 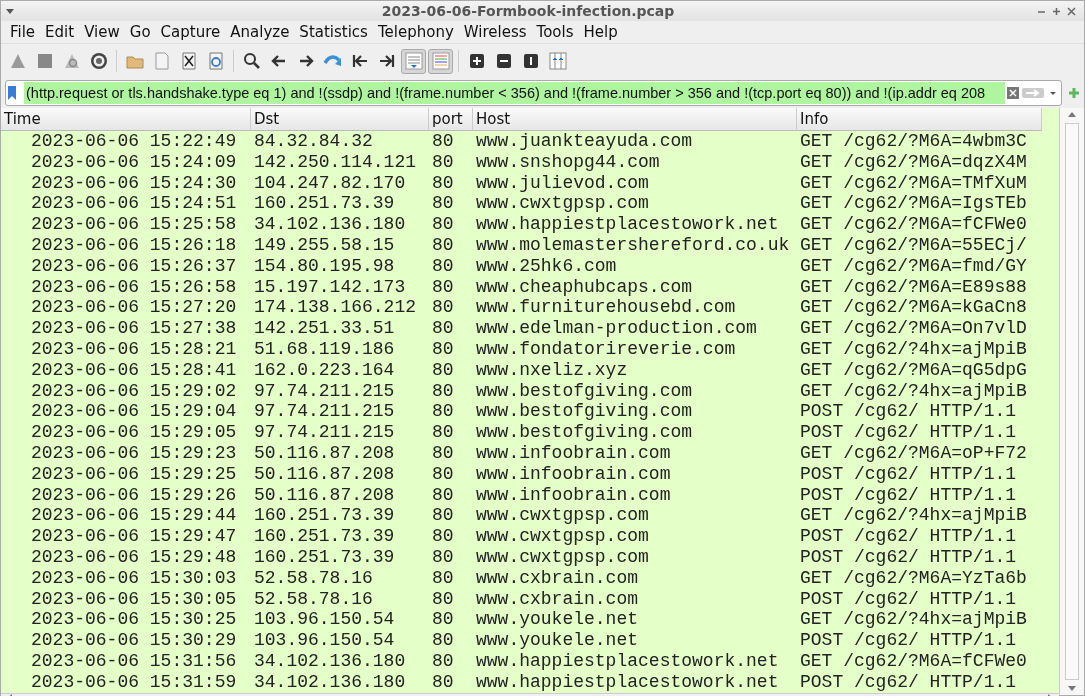 I want to click on menu-item: Edit, so click(x=60, y=32).